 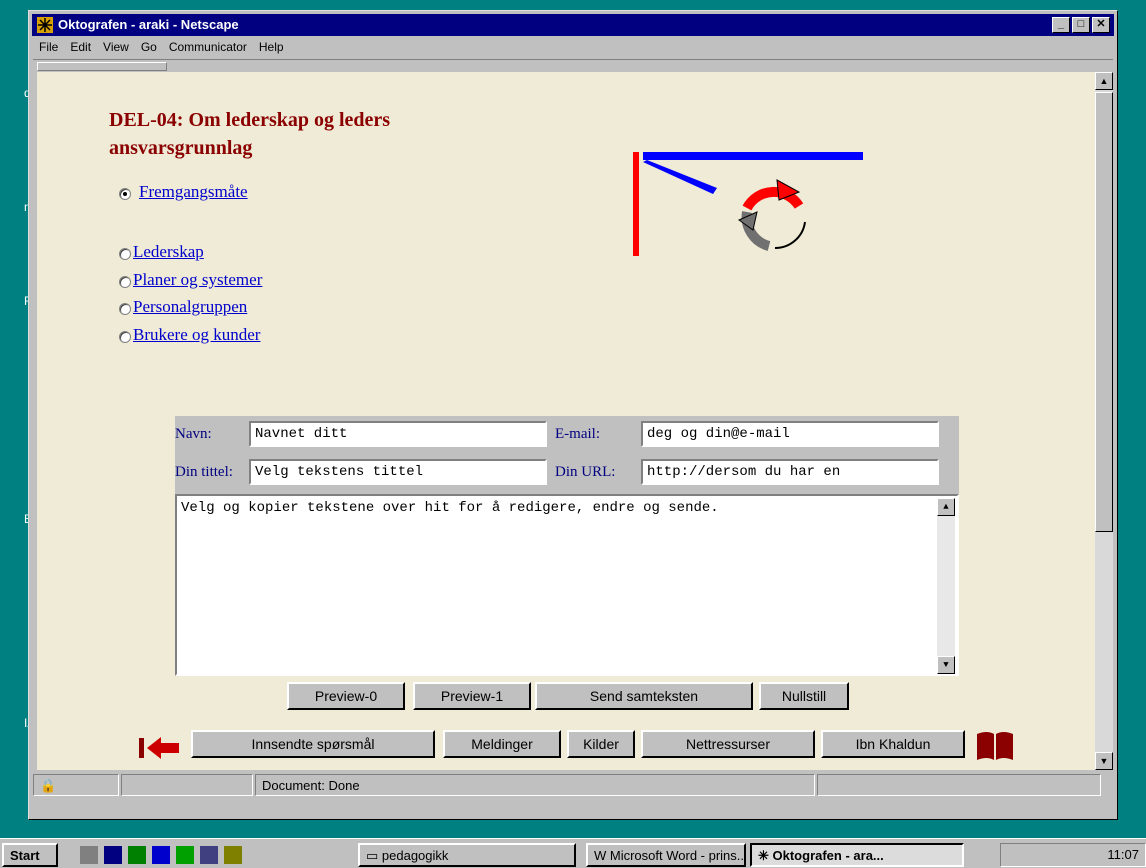 I want to click on minimize-button: _, so click(x=1061, y=25).